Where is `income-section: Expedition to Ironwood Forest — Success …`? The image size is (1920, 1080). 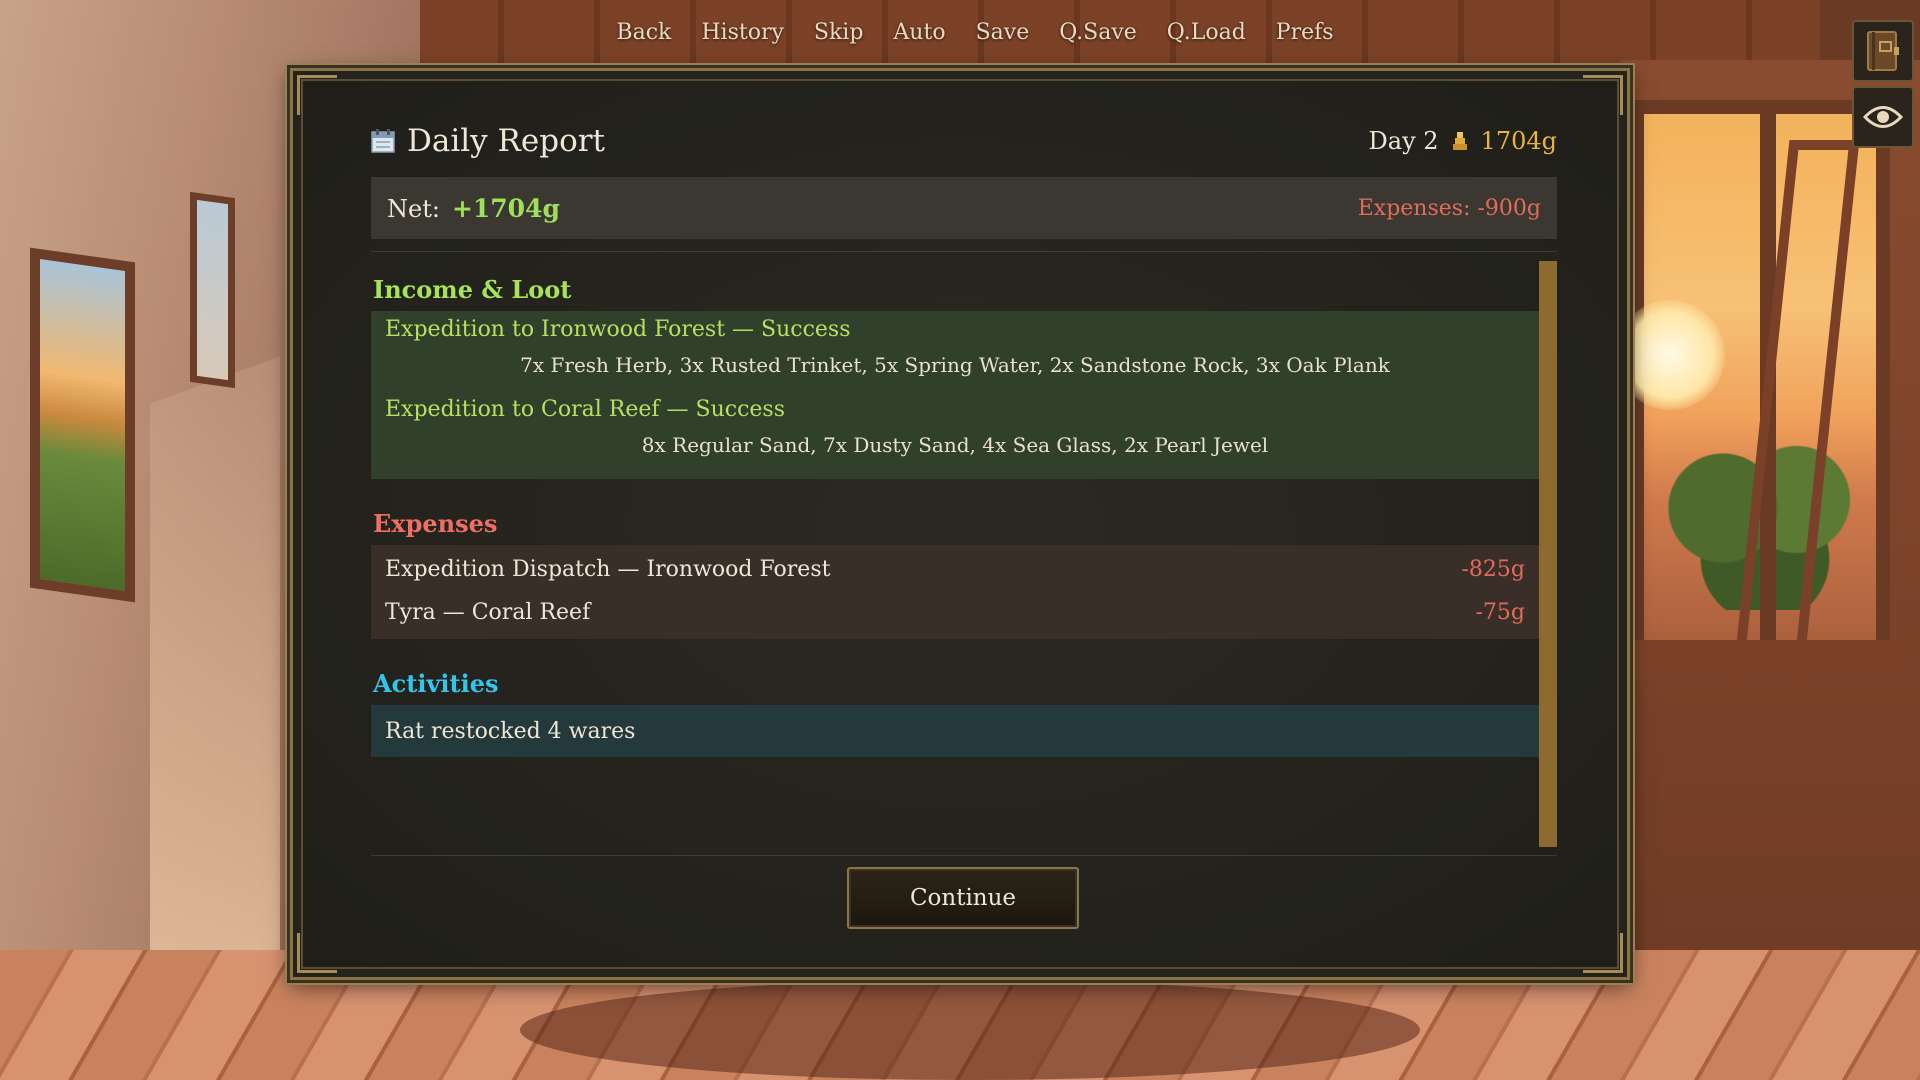 income-section: Expedition to Ironwood Forest — Success … is located at coordinates (955, 395).